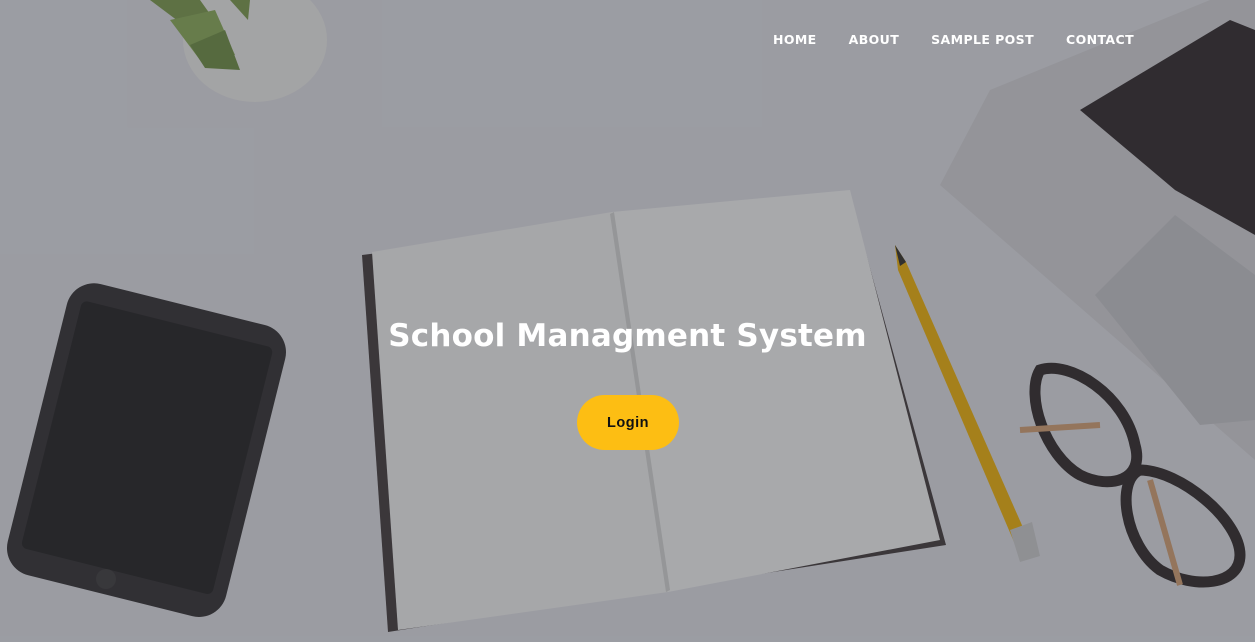 This screenshot has height=642, width=1255. Describe the element at coordinates (1100, 40) in the screenshot. I see `nav-item-contact: CONTACT` at that location.